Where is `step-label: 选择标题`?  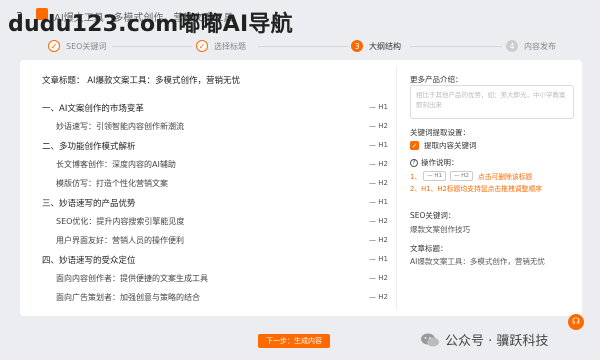 step-label: 选择标题 is located at coordinates (230, 46).